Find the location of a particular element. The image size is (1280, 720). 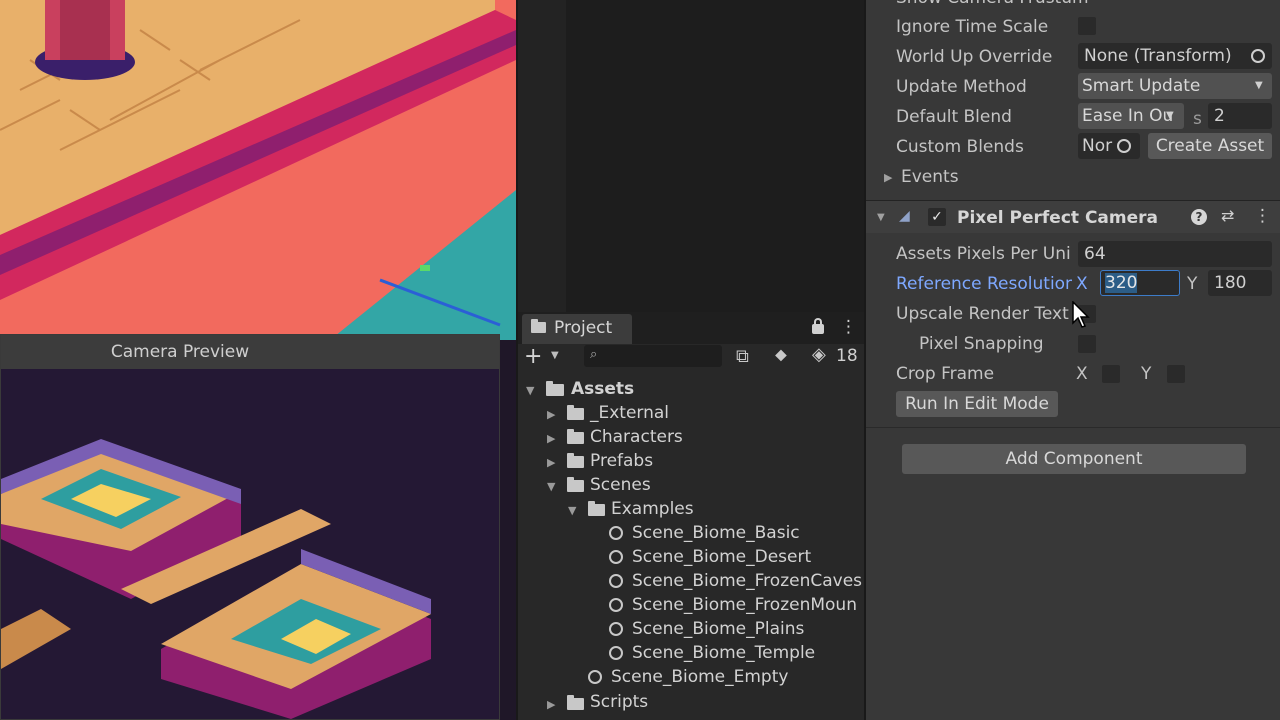

component-title: Pixel Perfect Camera is located at coordinates (1057, 218).